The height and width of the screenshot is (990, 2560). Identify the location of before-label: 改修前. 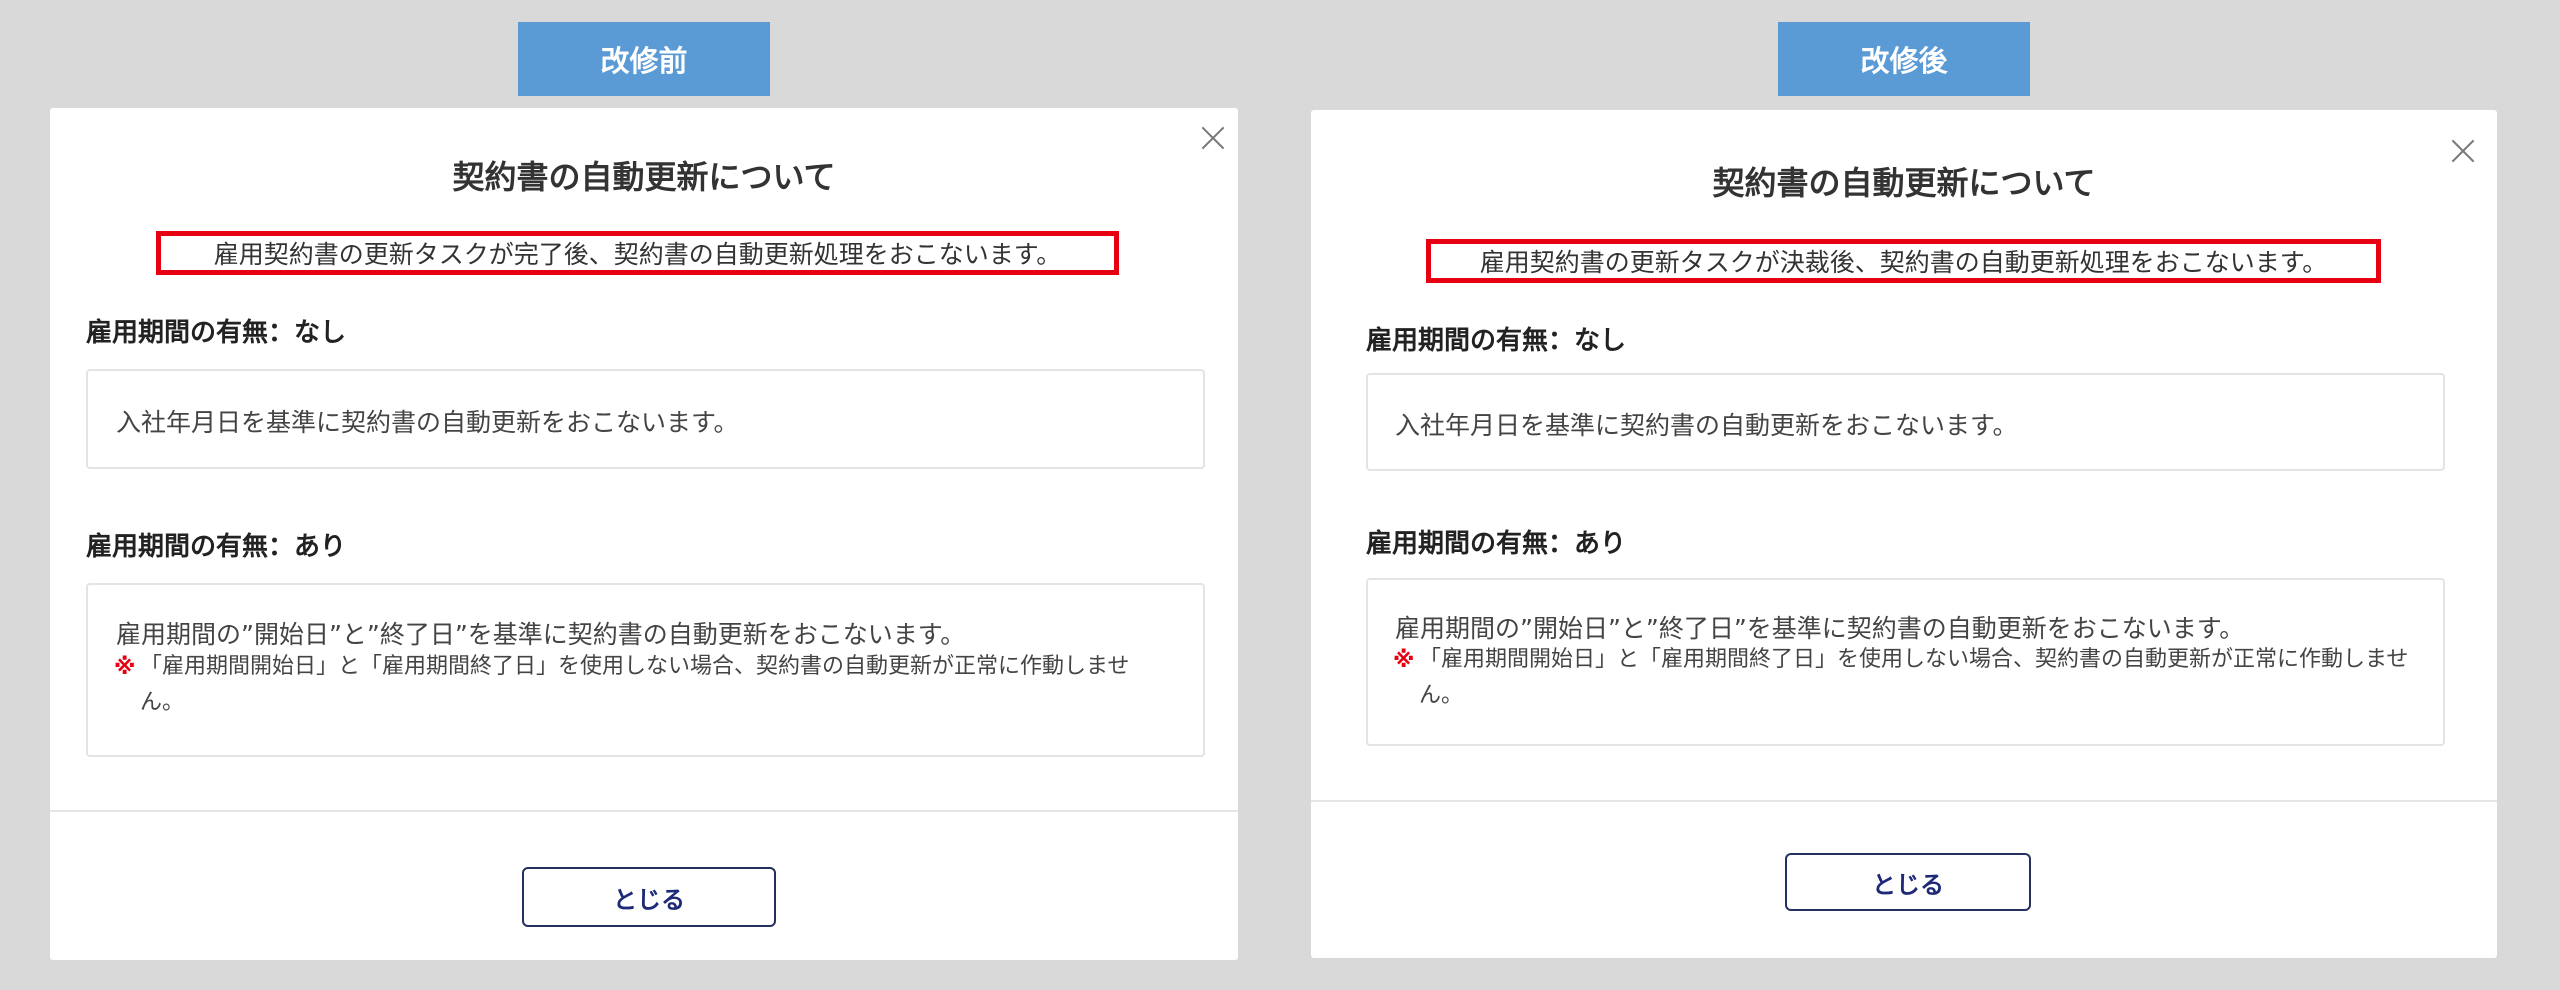
(644, 59).